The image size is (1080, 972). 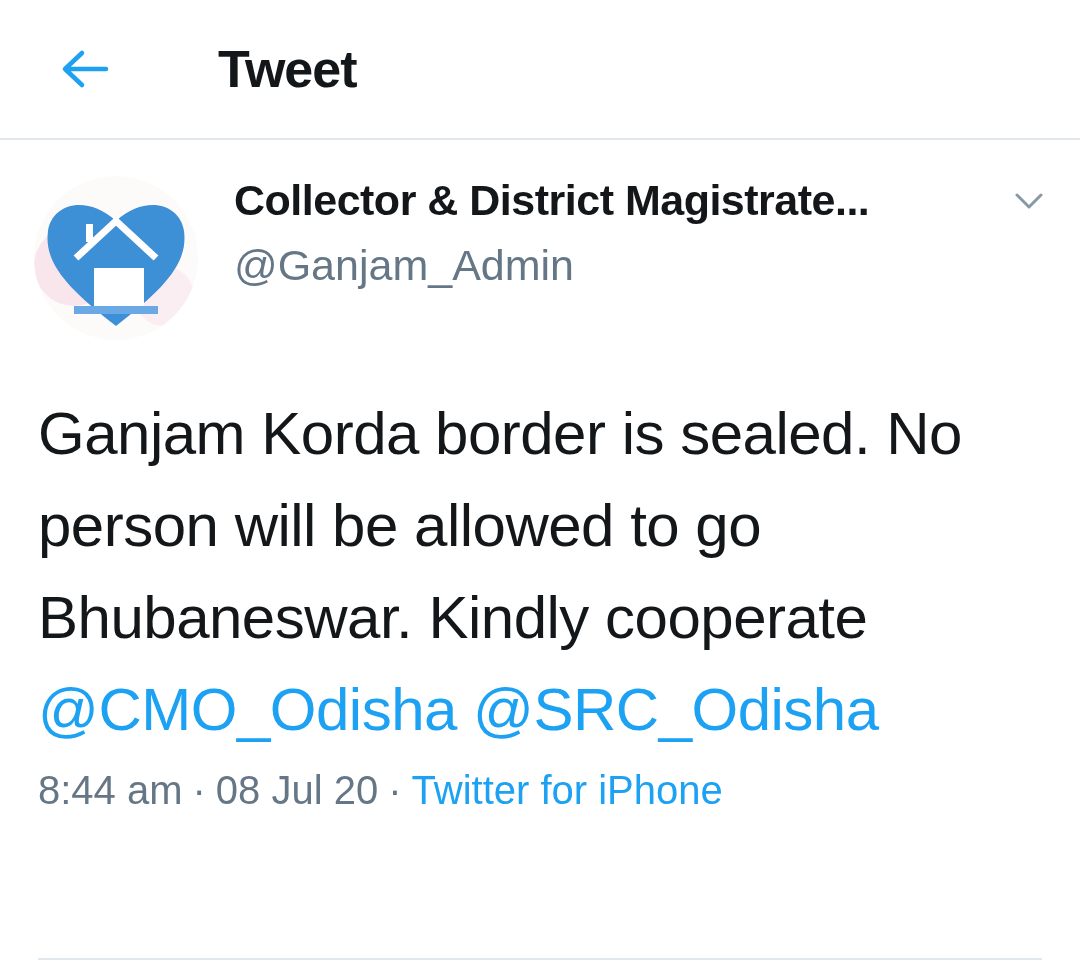 I want to click on mention-link: @CMO_Odisha, so click(x=247, y=709).